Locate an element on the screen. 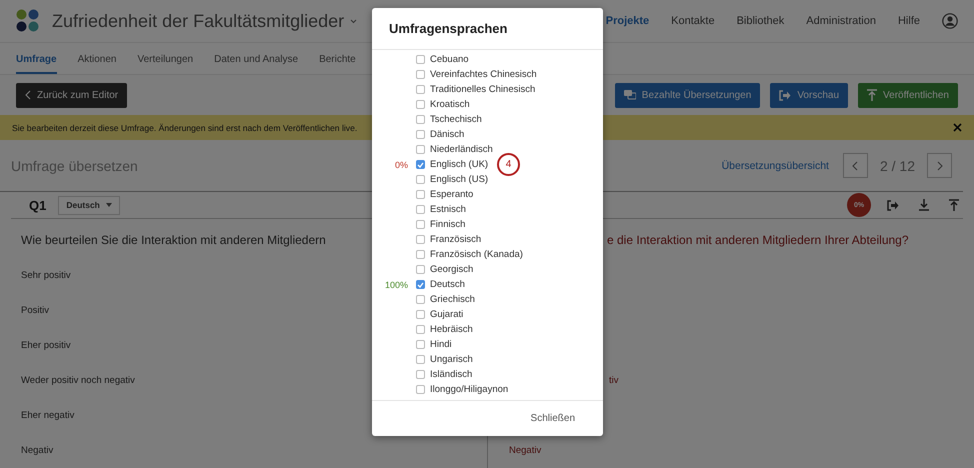  translated-answer: Negativ is located at coordinates (525, 450).